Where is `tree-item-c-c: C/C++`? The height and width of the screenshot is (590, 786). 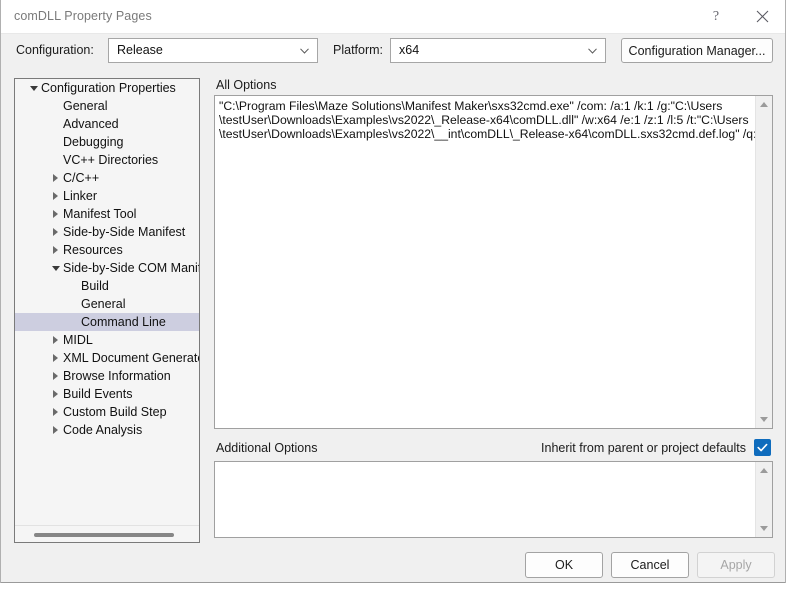
tree-item-c-c: C/C++ is located at coordinates (107, 178).